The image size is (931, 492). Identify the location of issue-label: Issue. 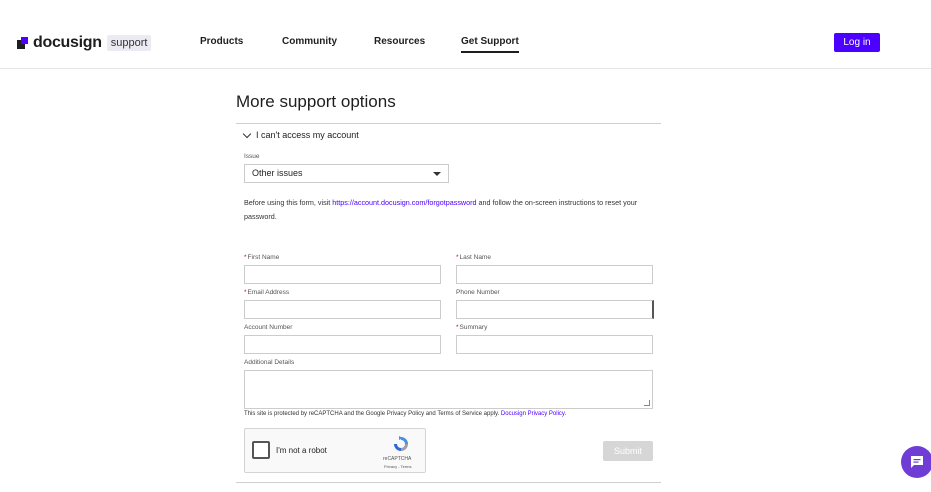
(252, 156).